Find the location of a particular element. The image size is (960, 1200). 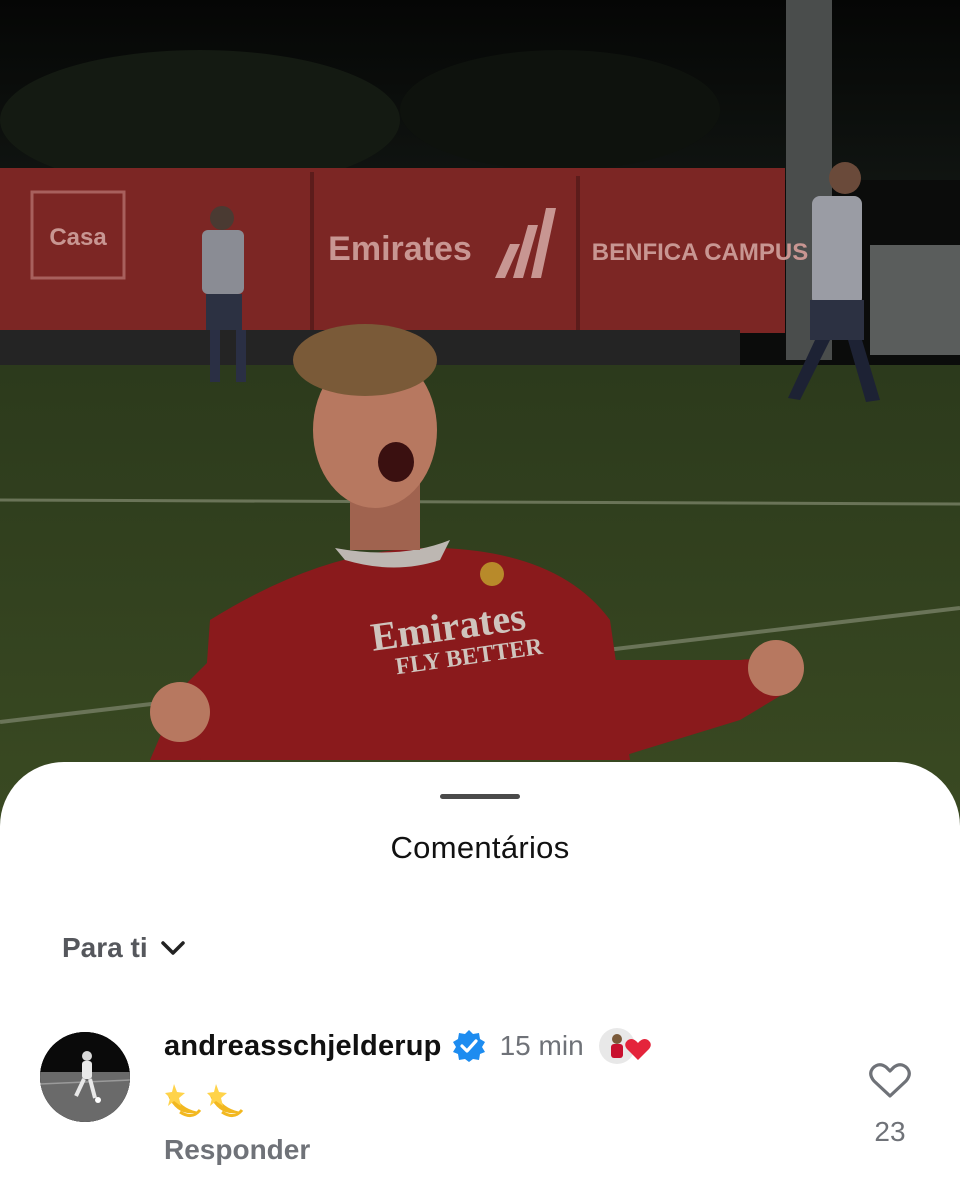

comment-text is located at coordinates (204, 1100).